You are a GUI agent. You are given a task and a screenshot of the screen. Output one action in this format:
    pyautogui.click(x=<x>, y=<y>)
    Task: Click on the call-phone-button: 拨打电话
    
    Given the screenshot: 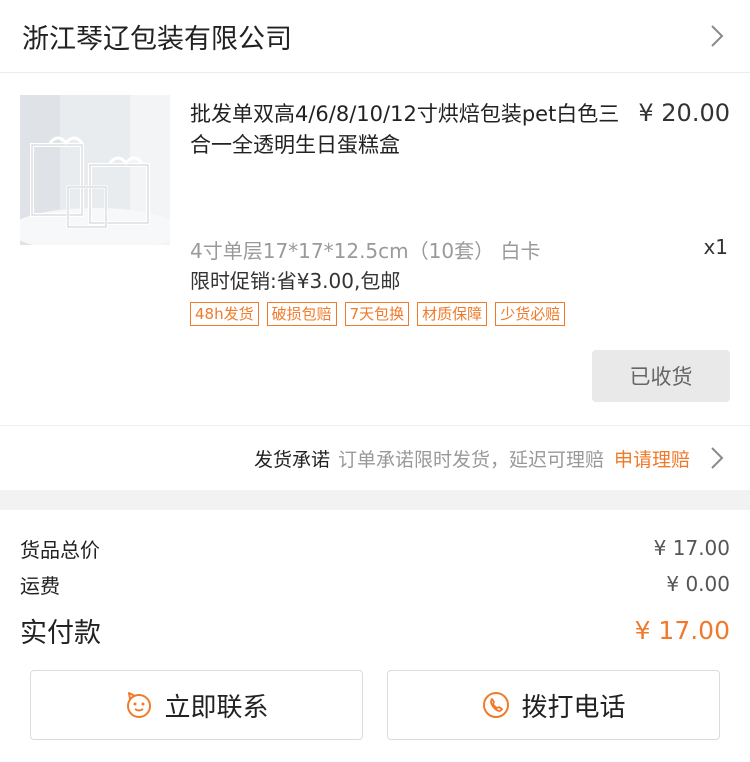 What is the action you would take?
    pyautogui.click(x=553, y=705)
    